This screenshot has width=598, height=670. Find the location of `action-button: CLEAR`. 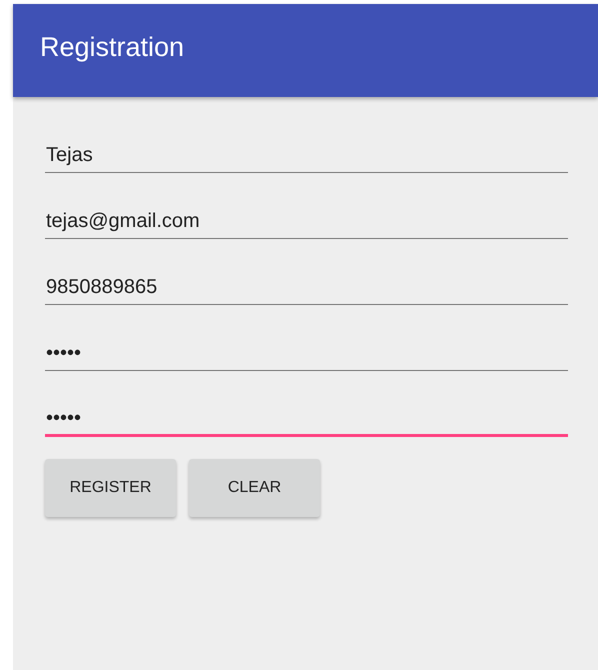

action-button: CLEAR is located at coordinates (254, 488).